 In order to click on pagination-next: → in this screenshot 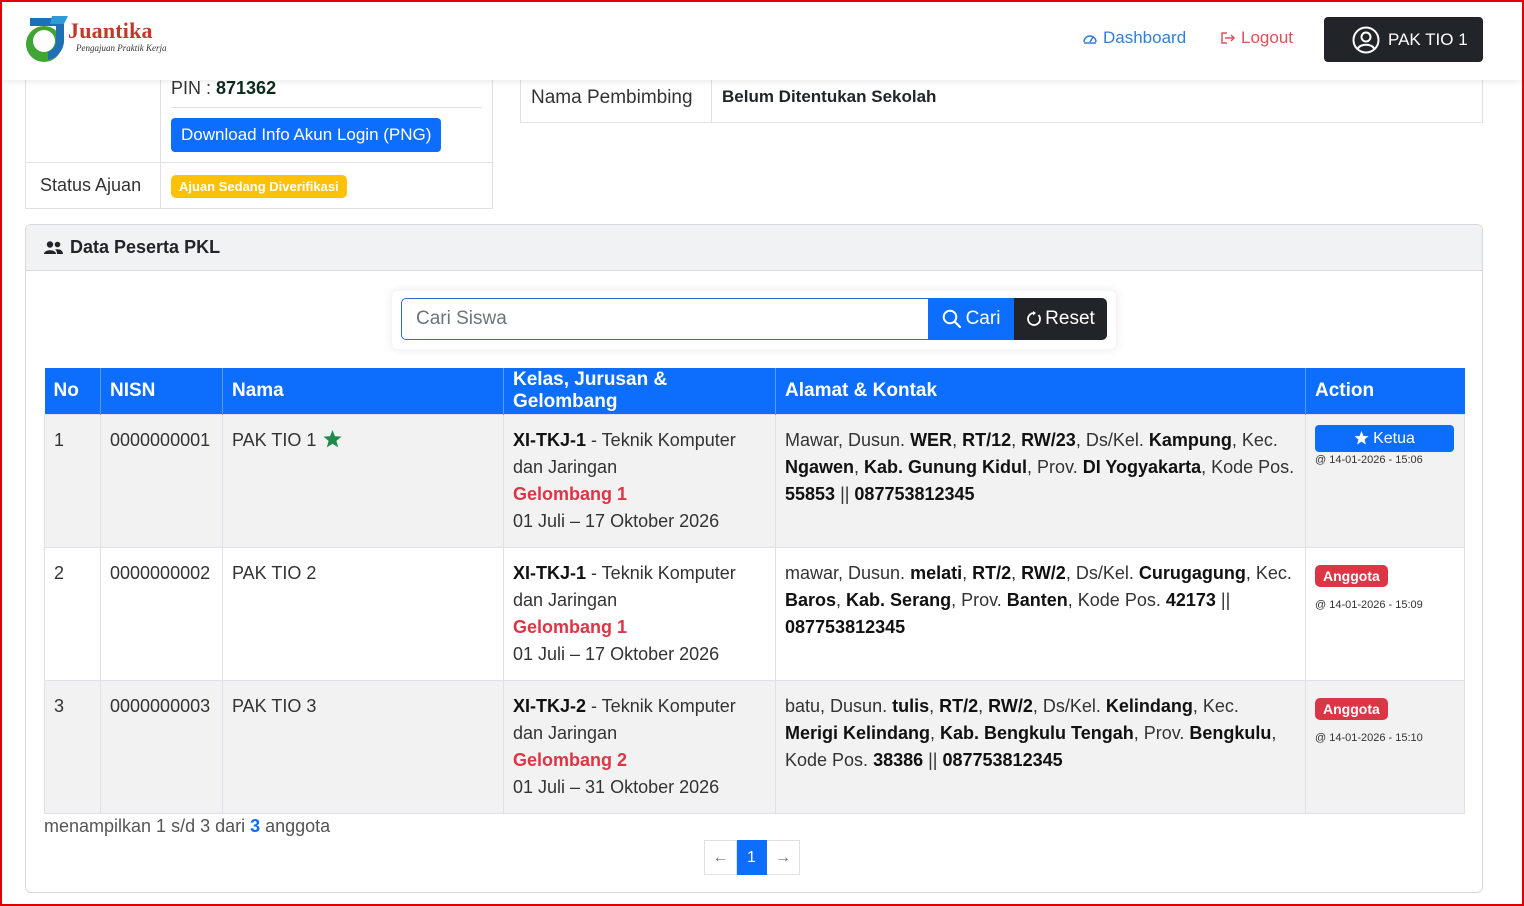, I will do `click(783, 857)`.